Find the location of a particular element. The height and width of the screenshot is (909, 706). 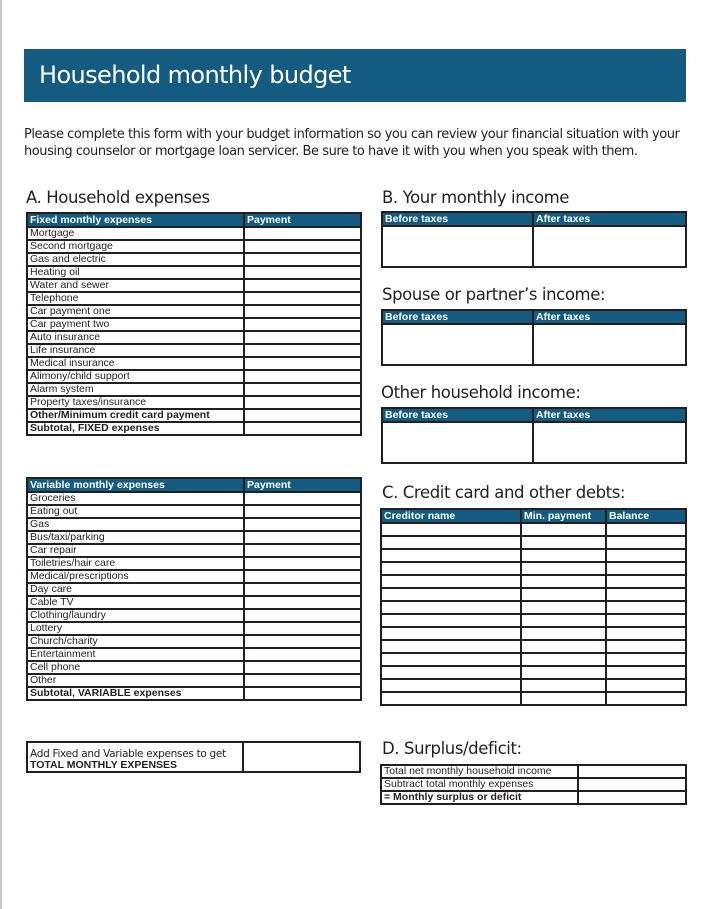

fixed-expense-row: Telephone is located at coordinates (194, 298).